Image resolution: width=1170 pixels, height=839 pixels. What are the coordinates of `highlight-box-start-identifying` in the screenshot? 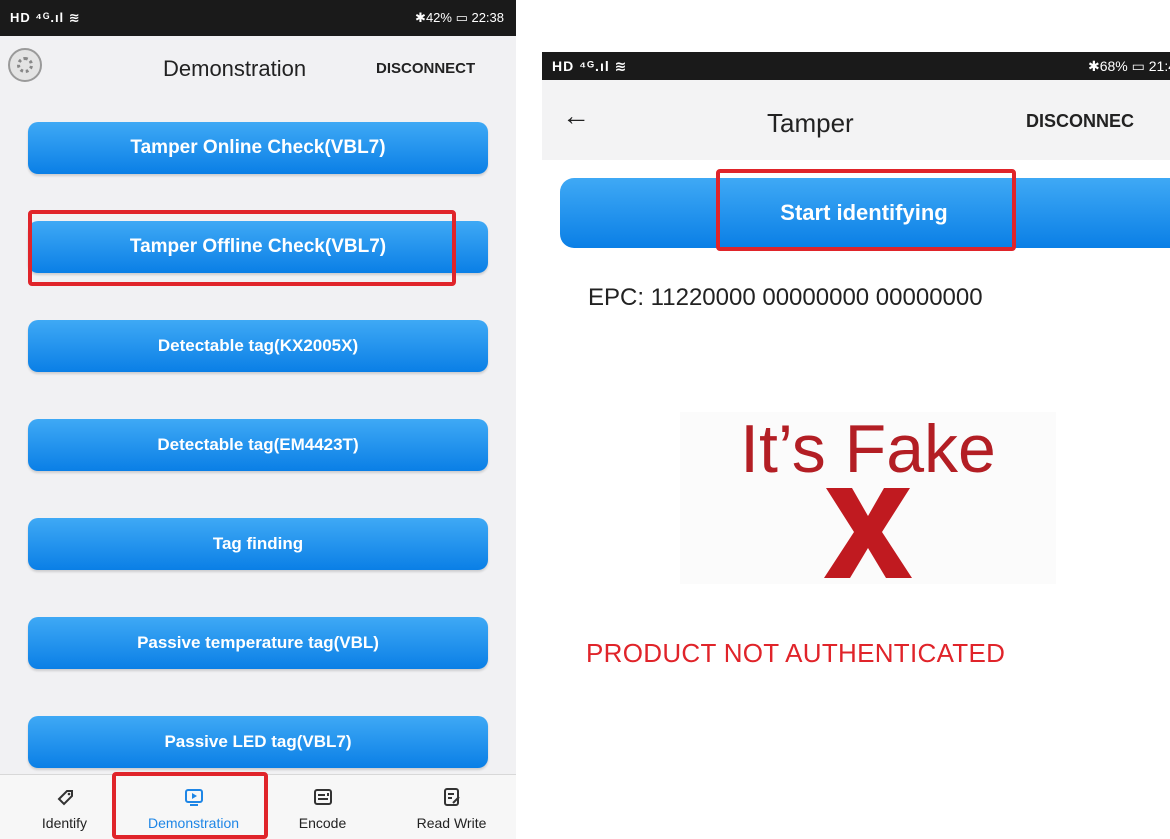 It's located at (866, 210).